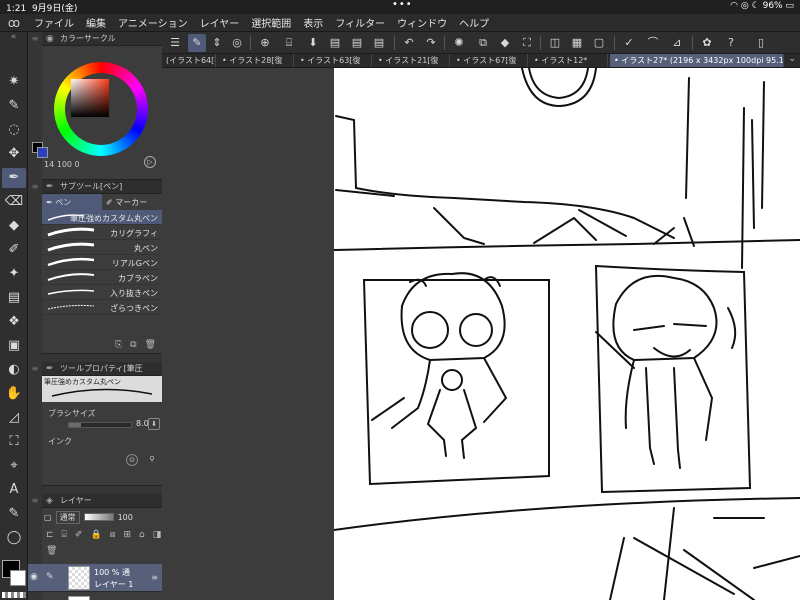 The width and height of the screenshot is (800, 600). I want to click on figure-tool-icon: ◐, so click(14, 370).